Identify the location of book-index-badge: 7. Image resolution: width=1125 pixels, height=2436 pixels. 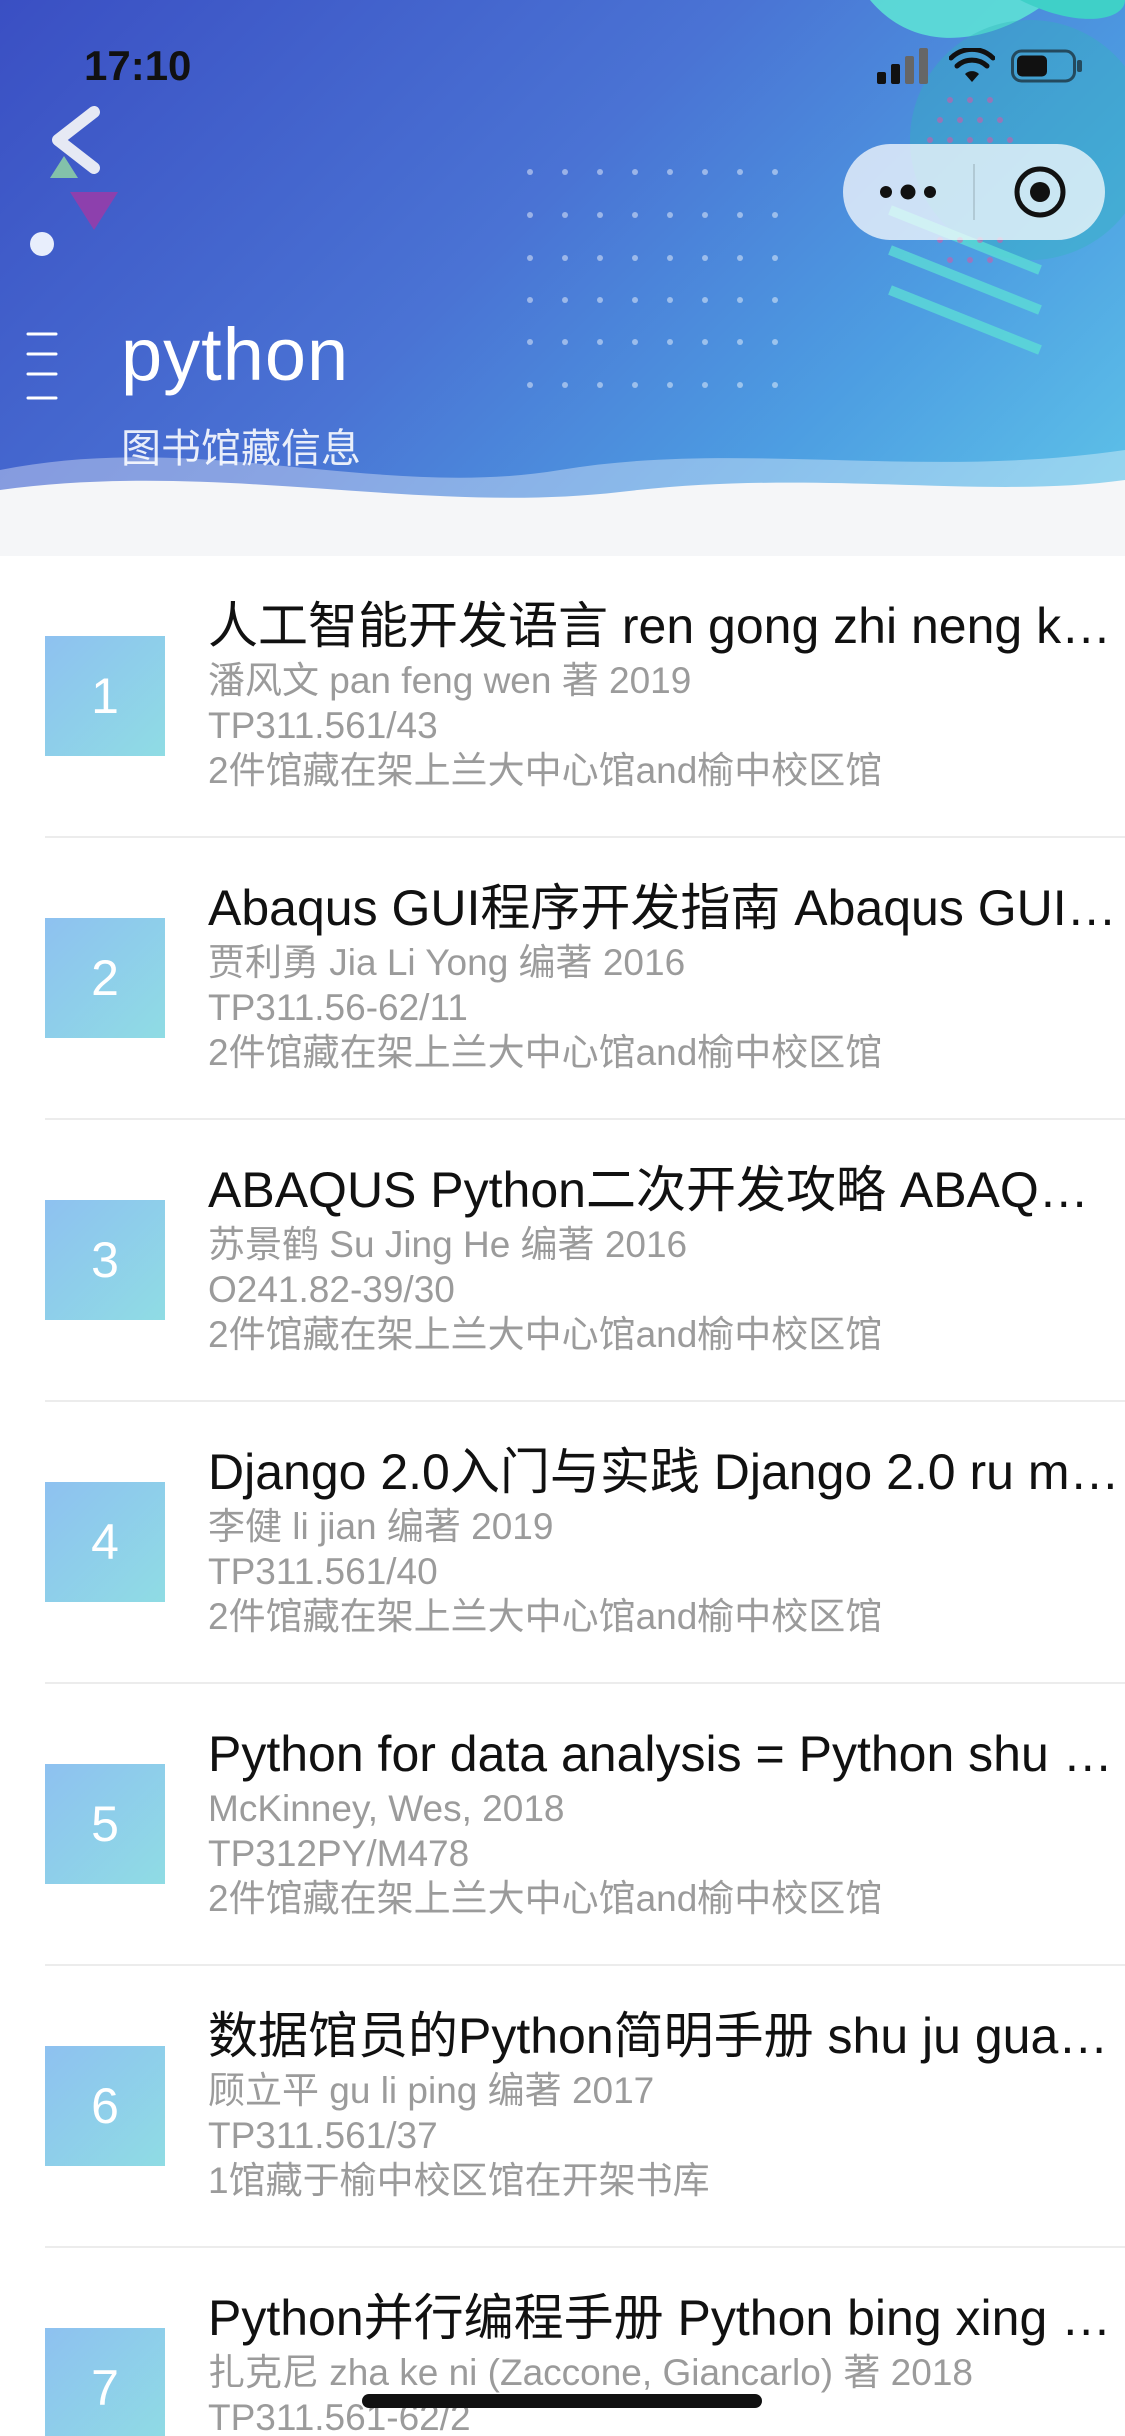
(105, 2382).